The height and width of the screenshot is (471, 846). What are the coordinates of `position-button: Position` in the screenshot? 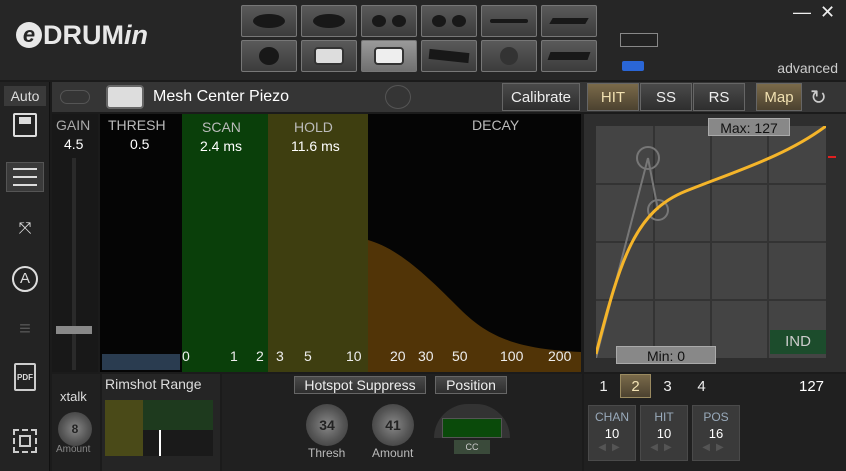 It's located at (471, 385).